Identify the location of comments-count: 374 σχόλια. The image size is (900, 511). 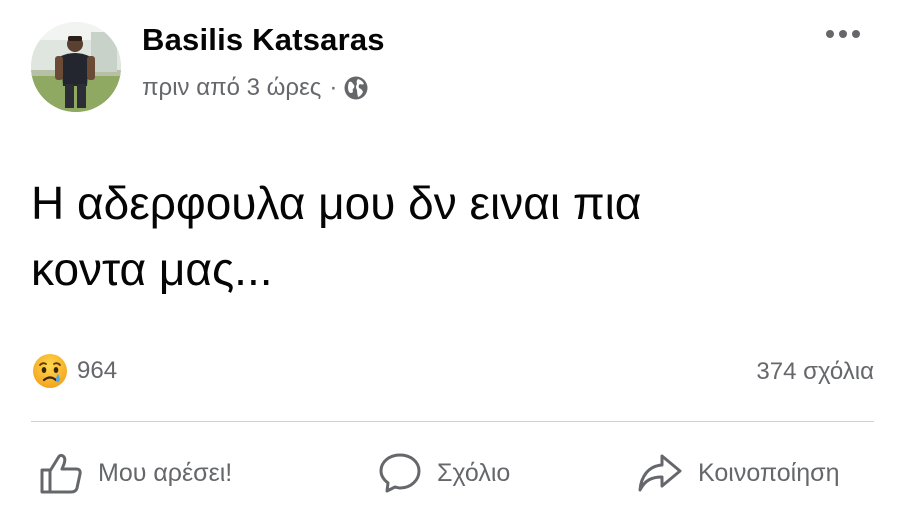
(815, 372).